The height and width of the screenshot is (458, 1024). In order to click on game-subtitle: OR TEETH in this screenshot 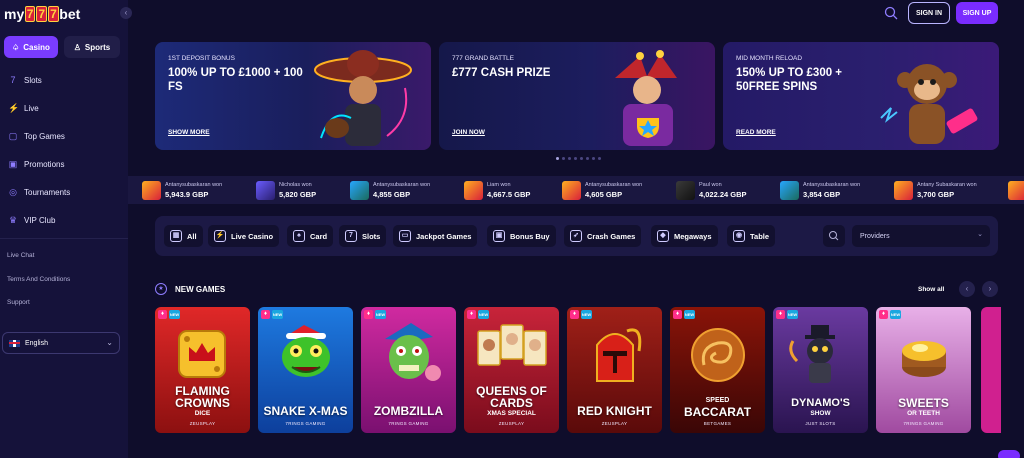, I will do `click(923, 413)`.